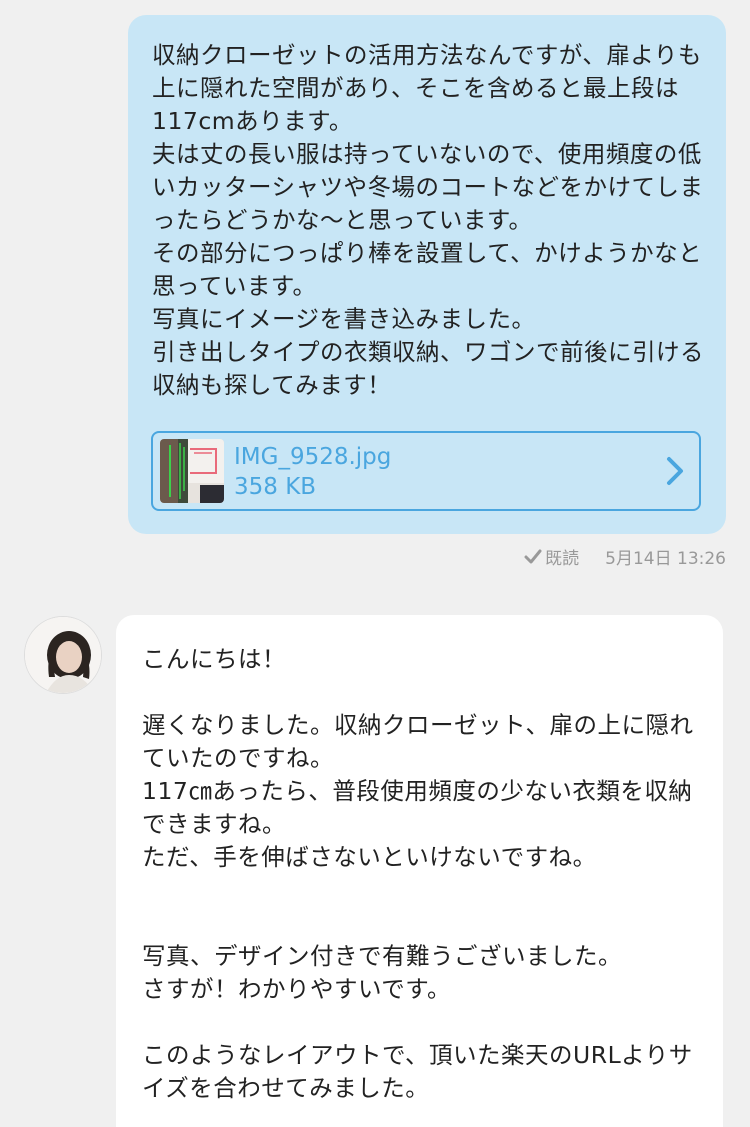 The height and width of the screenshot is (1127, 750). I want to click on attachment-thumbnail, so click(192, 471).